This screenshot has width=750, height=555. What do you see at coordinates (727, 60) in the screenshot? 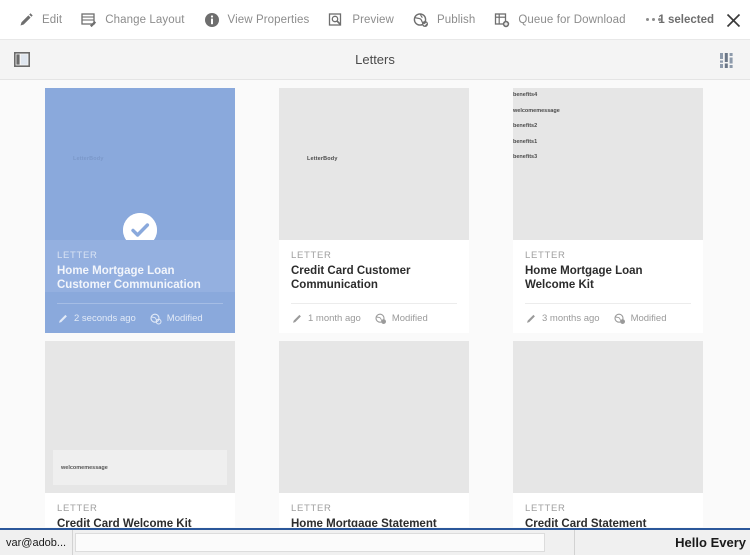
I see `grid-view-icon` at bounding box center [727, 60].